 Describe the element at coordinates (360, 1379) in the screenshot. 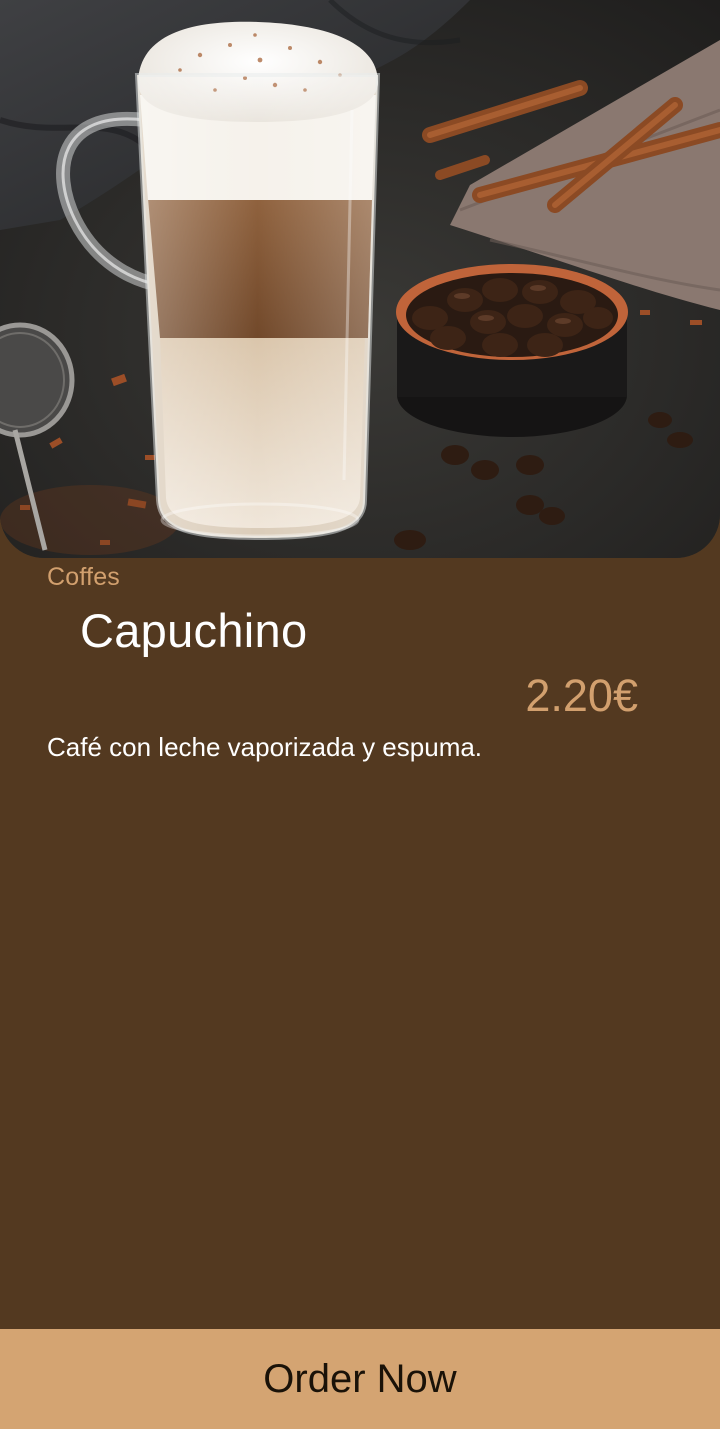

I see `order-now-button: Order Now` at that location.